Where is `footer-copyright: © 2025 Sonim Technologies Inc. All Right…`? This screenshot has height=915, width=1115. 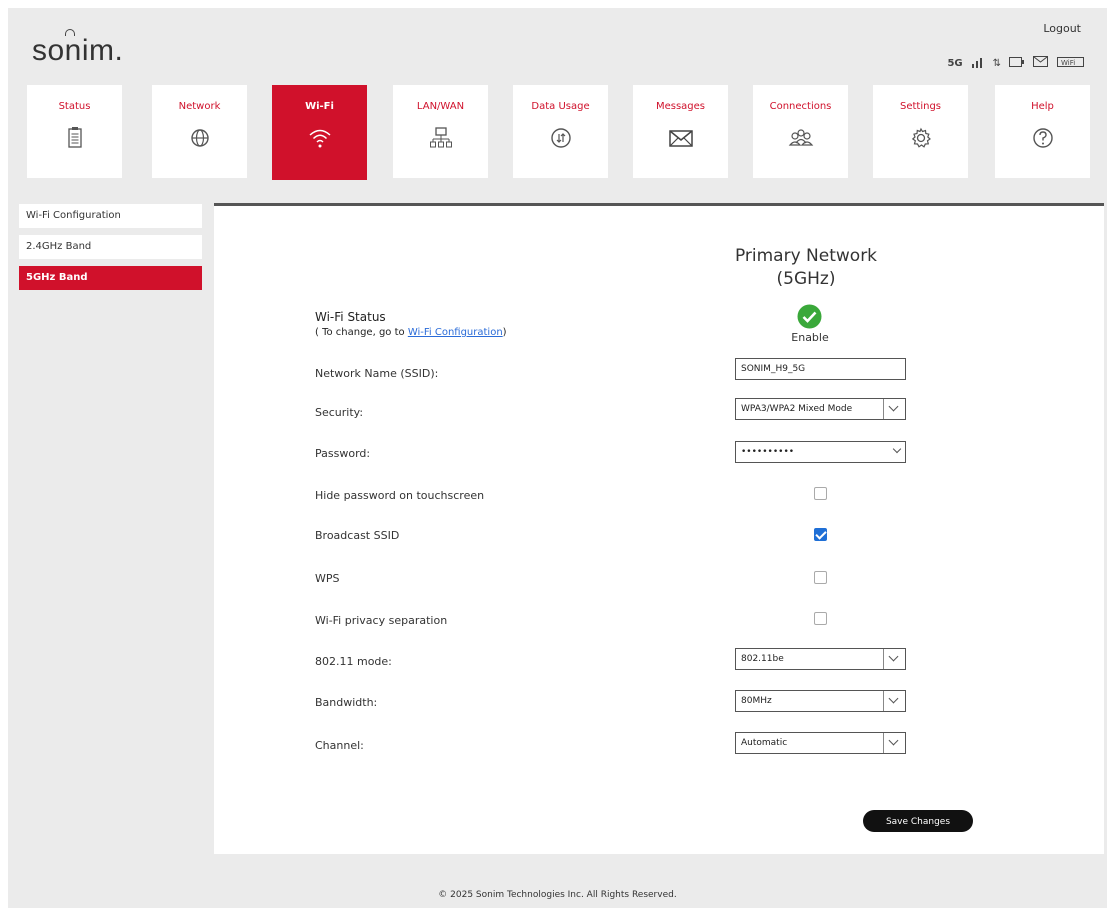 footer-copyright: © 2025 Sonim Technologies Inc. All Right… is located at coordinates (557, 895).